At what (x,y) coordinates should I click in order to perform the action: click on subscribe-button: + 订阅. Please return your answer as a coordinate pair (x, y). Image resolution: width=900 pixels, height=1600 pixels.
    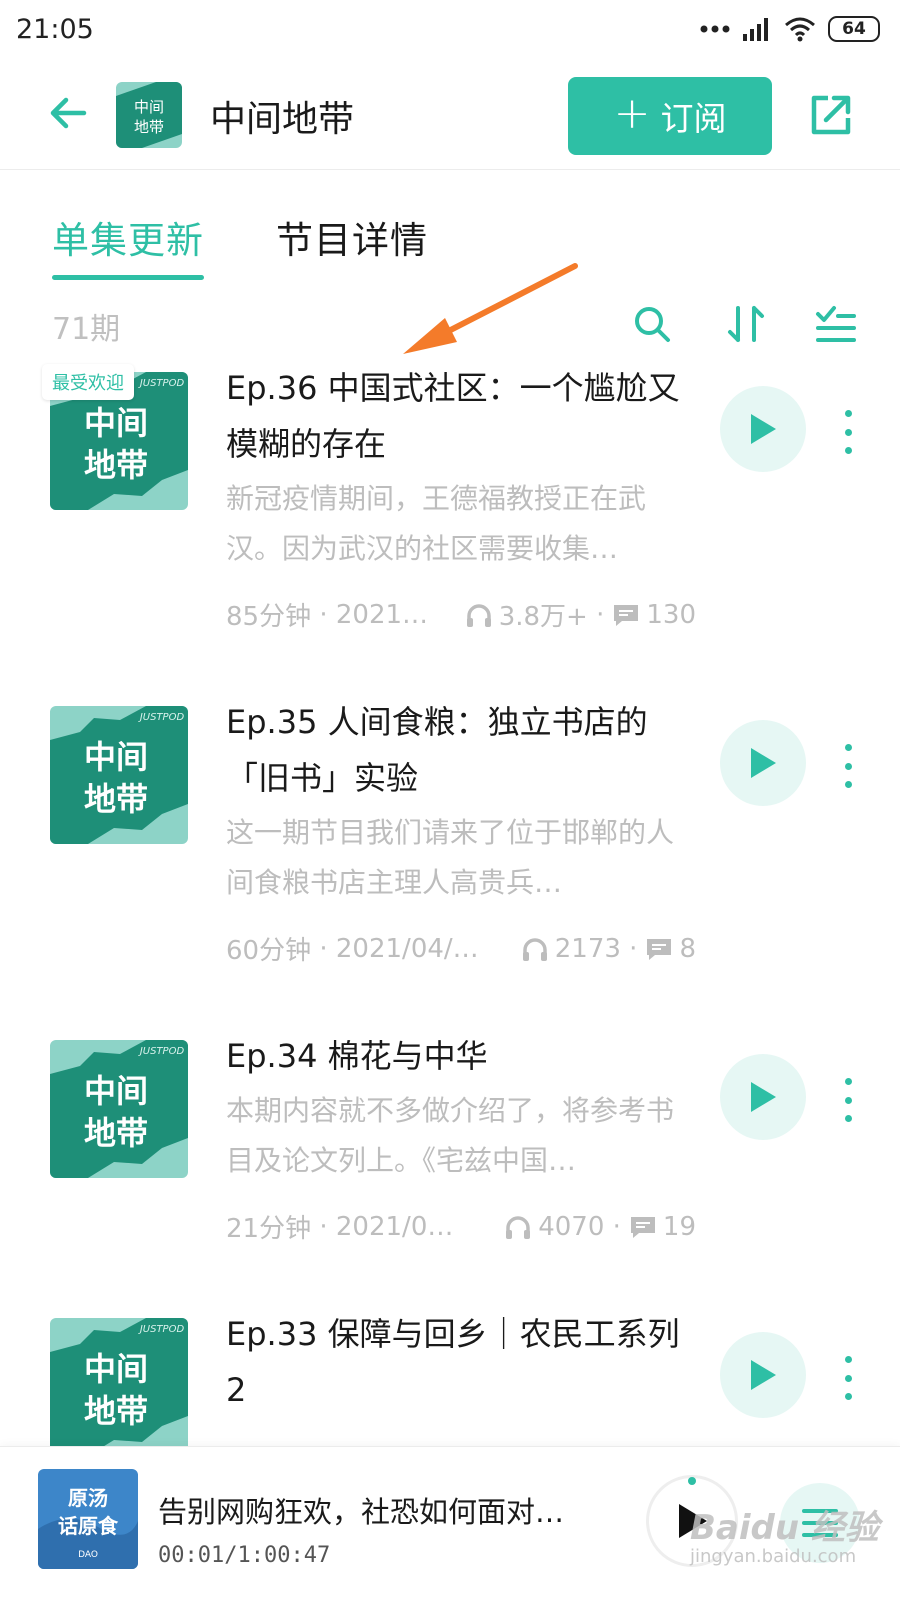
    Looking at the image, I should click on (670, 116).